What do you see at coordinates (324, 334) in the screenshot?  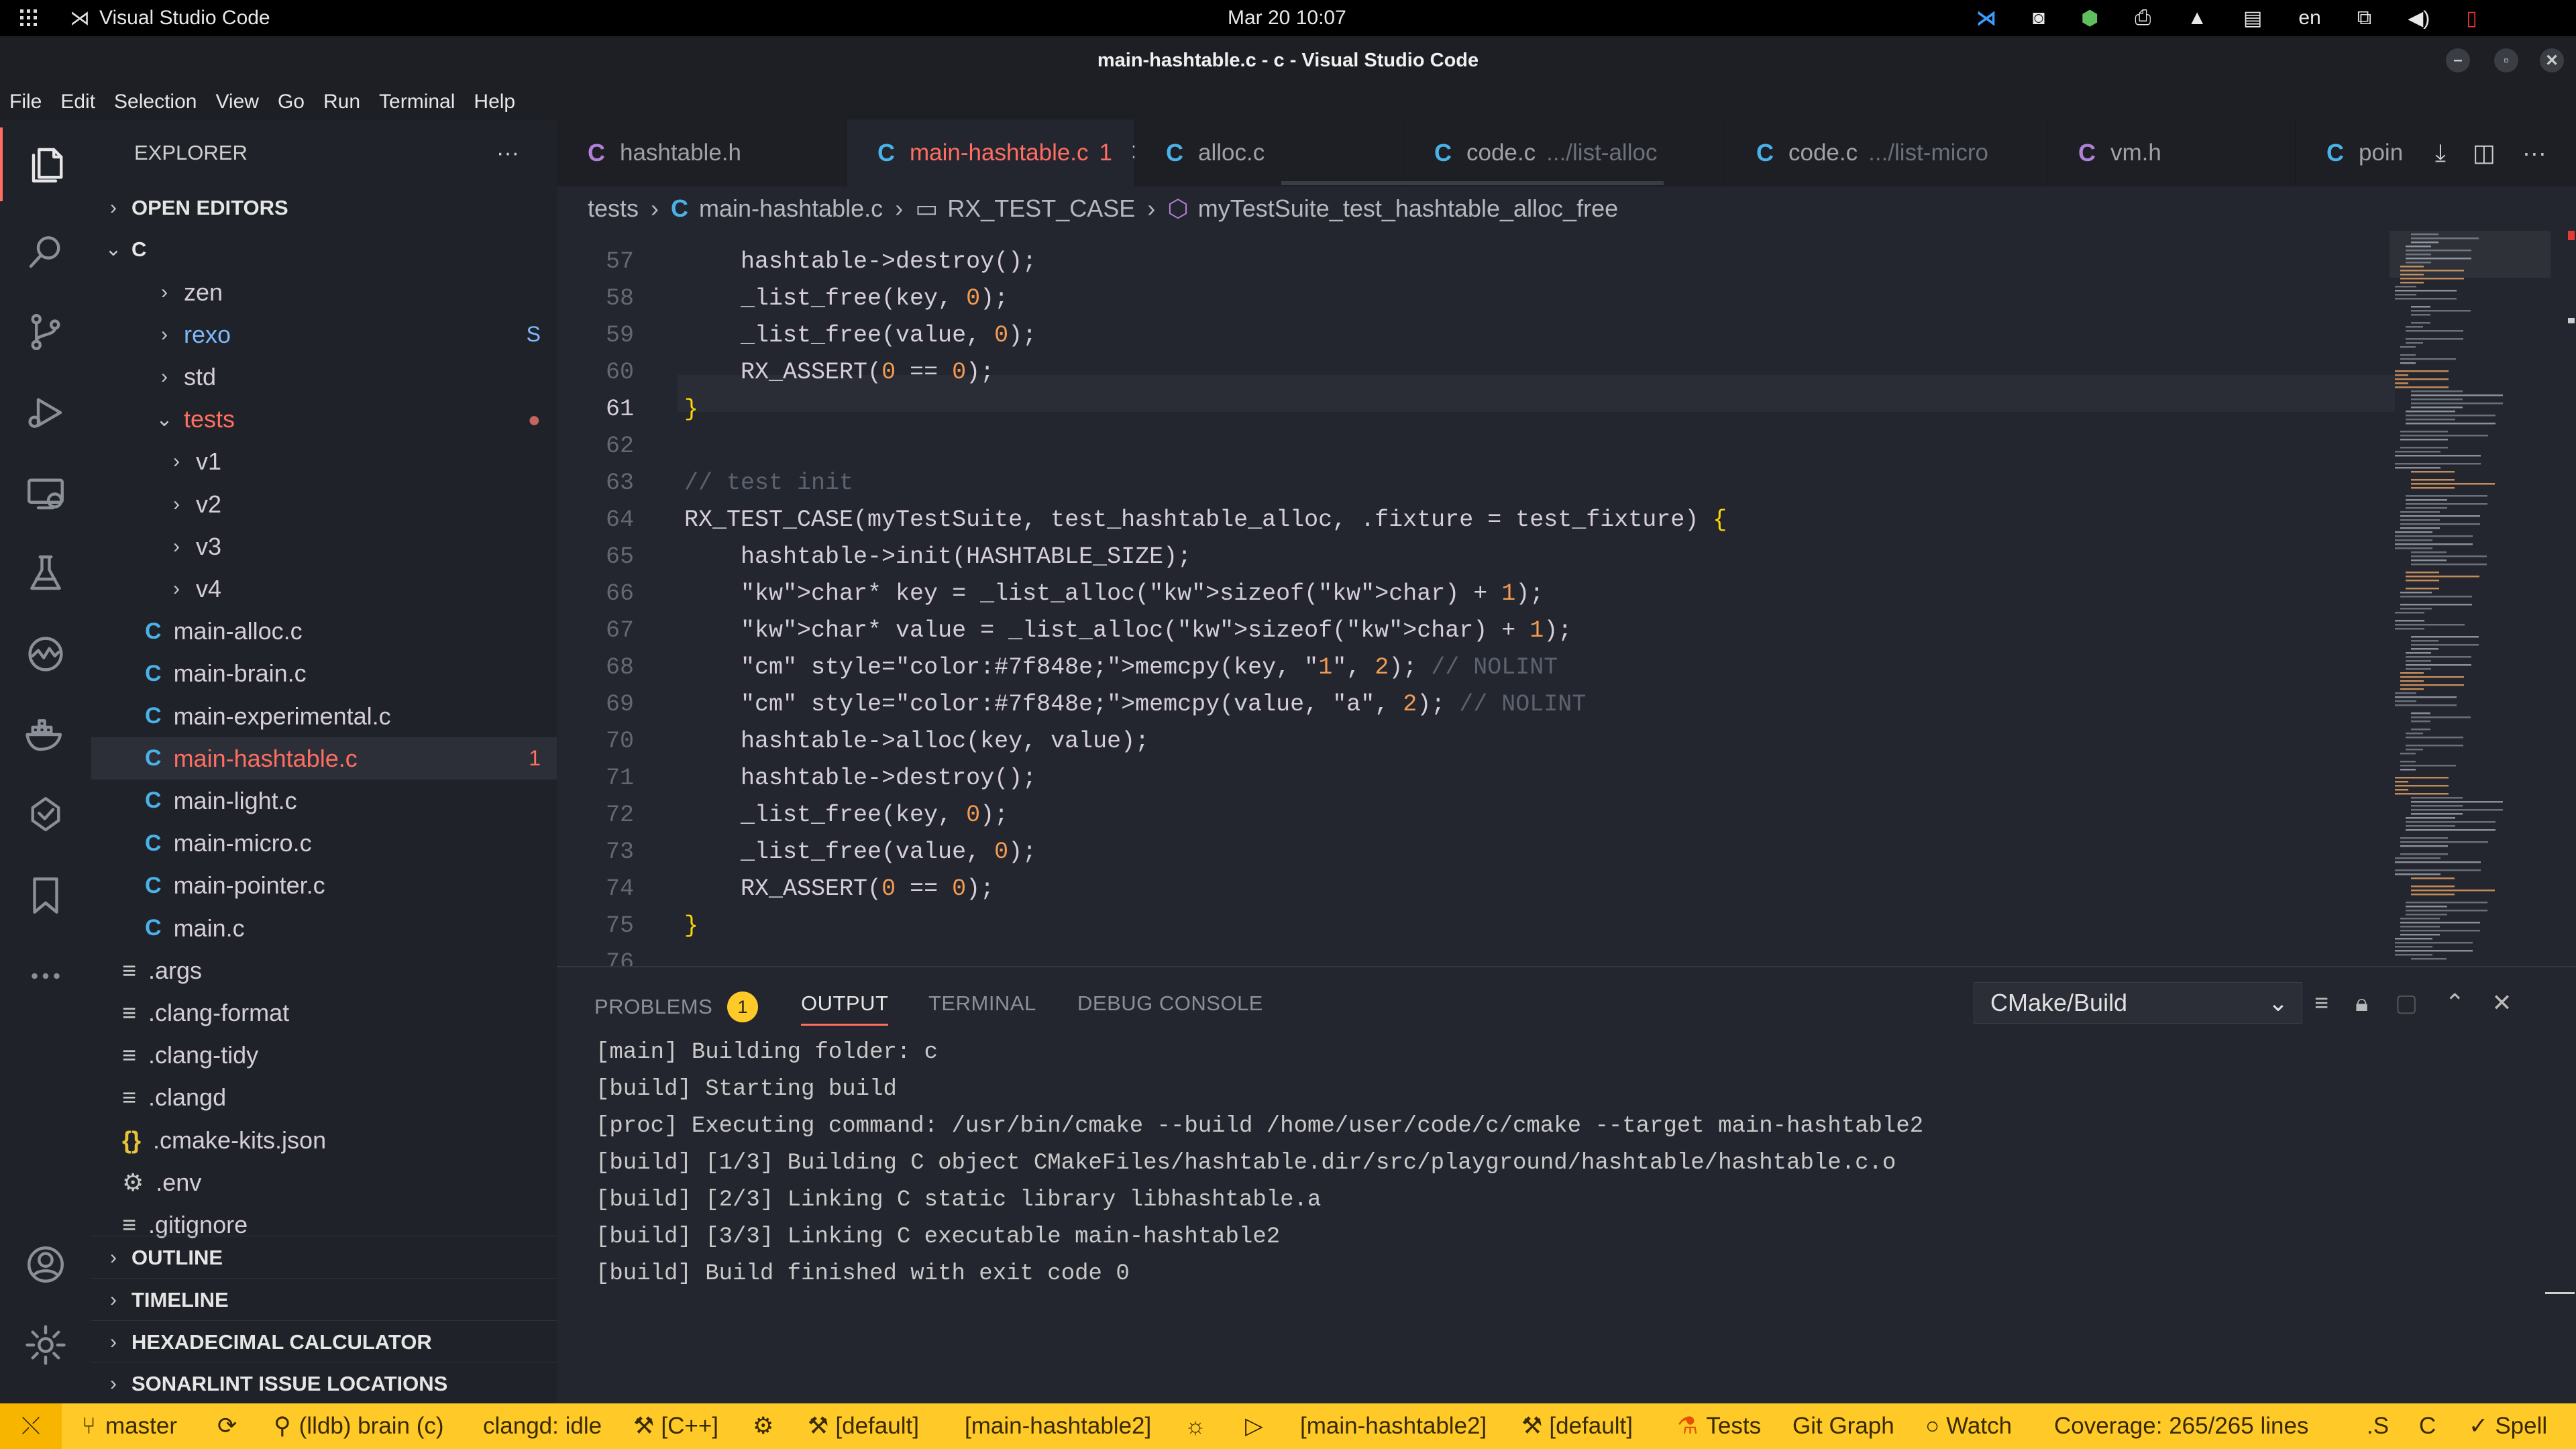 I see `tree-item: › rexo S` at bounding box center [324, 334].